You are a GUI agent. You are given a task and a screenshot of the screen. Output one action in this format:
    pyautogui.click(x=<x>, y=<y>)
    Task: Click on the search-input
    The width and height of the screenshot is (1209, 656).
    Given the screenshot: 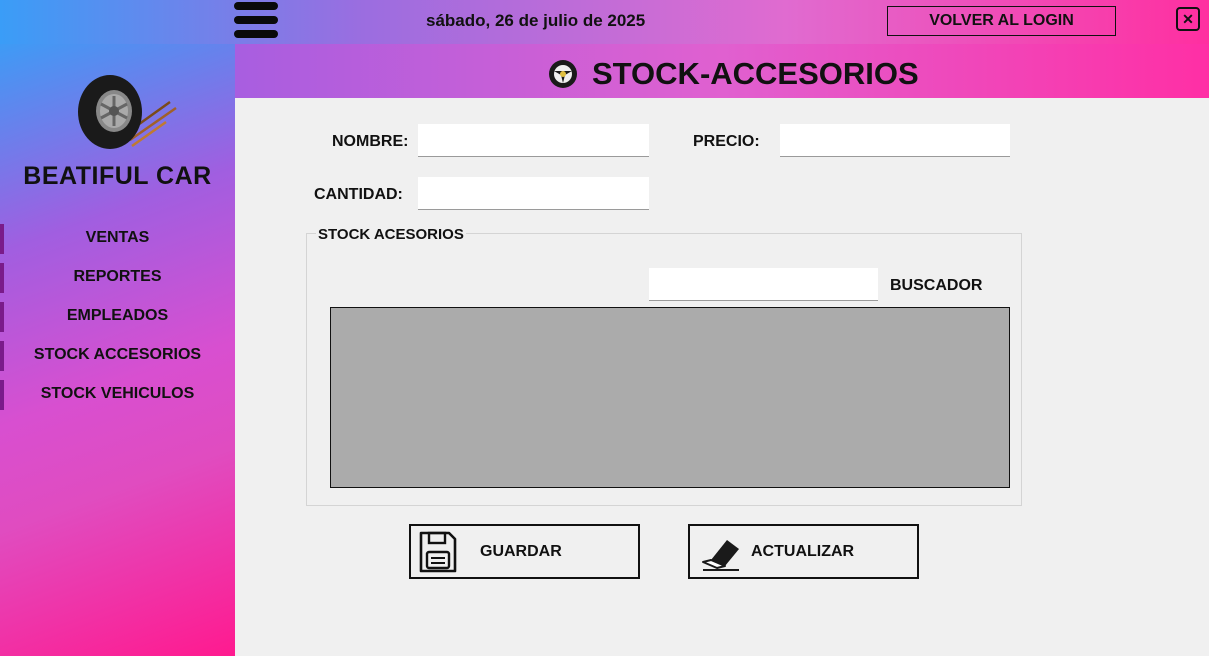 What is the action you would take?
    pyautogui.click(x=763, y=284)
    